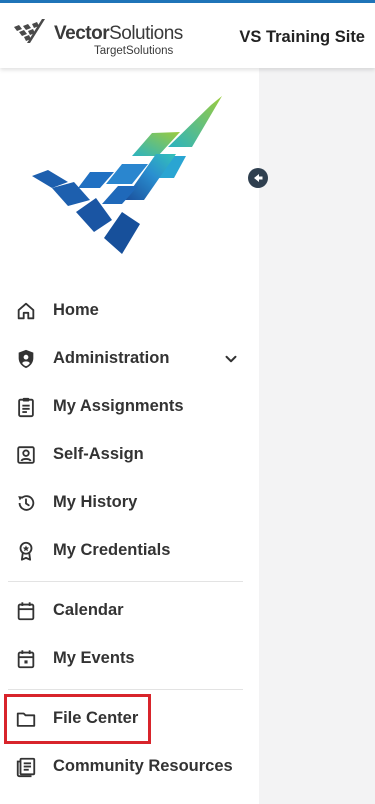 The width and height of the screenshot is (375, 804). I want to click on event-icon, so click(26, 659).